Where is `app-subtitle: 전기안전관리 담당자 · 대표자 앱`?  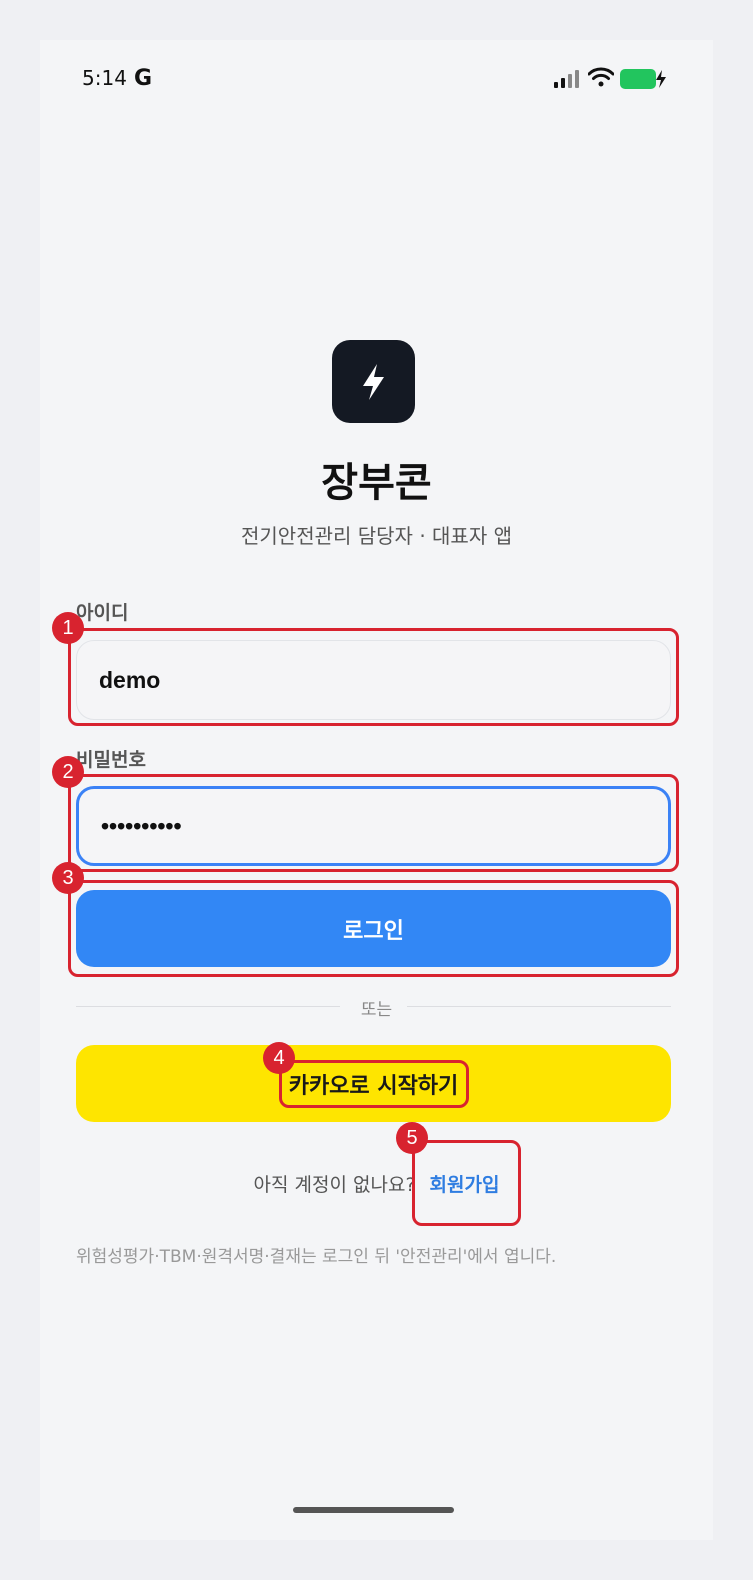
app-subtitle: 전기안전관리 담당자 · 대표자 앱 is located at coordinates (376, 536).